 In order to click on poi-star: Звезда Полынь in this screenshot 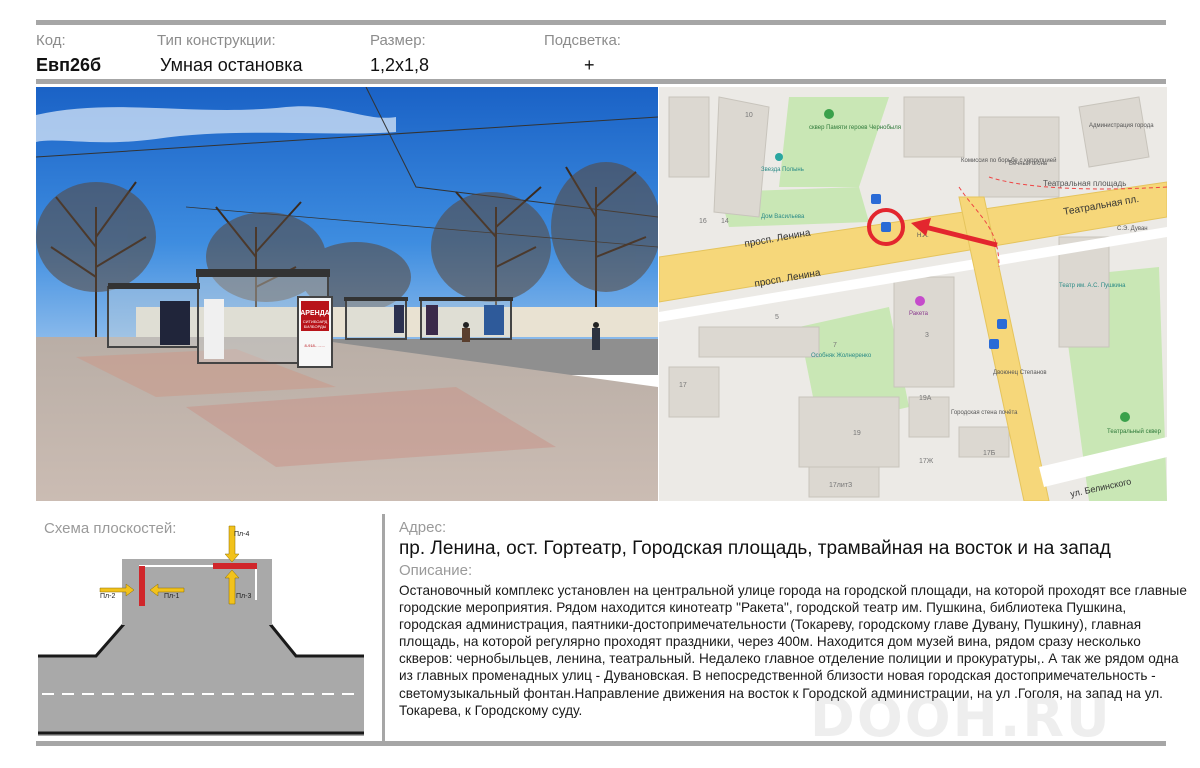, I will do `click(782, 170)`.